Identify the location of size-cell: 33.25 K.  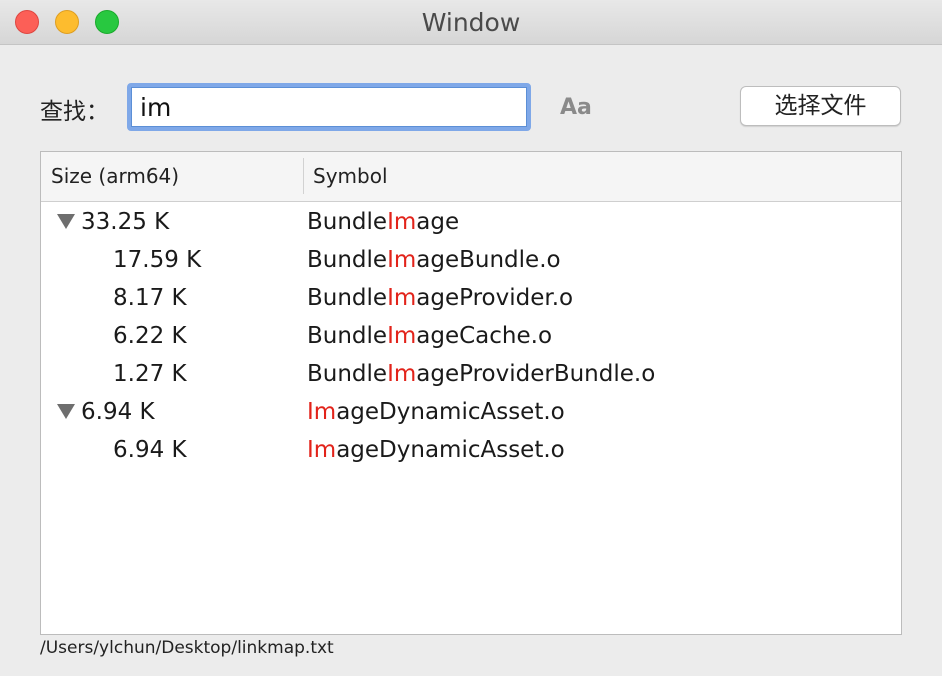
(125, 222).